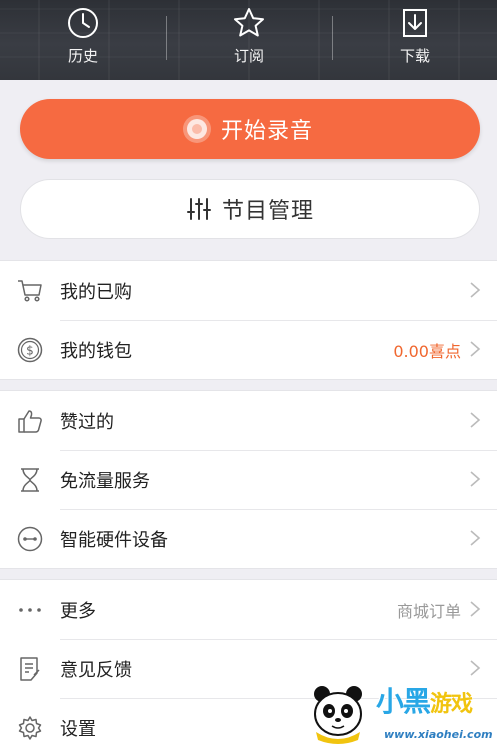 The image size is (497, 749). What do you see at coordinates (78, 611) in the screenshot?
I see `more-label: 更多` at bounding box center [78, 611].